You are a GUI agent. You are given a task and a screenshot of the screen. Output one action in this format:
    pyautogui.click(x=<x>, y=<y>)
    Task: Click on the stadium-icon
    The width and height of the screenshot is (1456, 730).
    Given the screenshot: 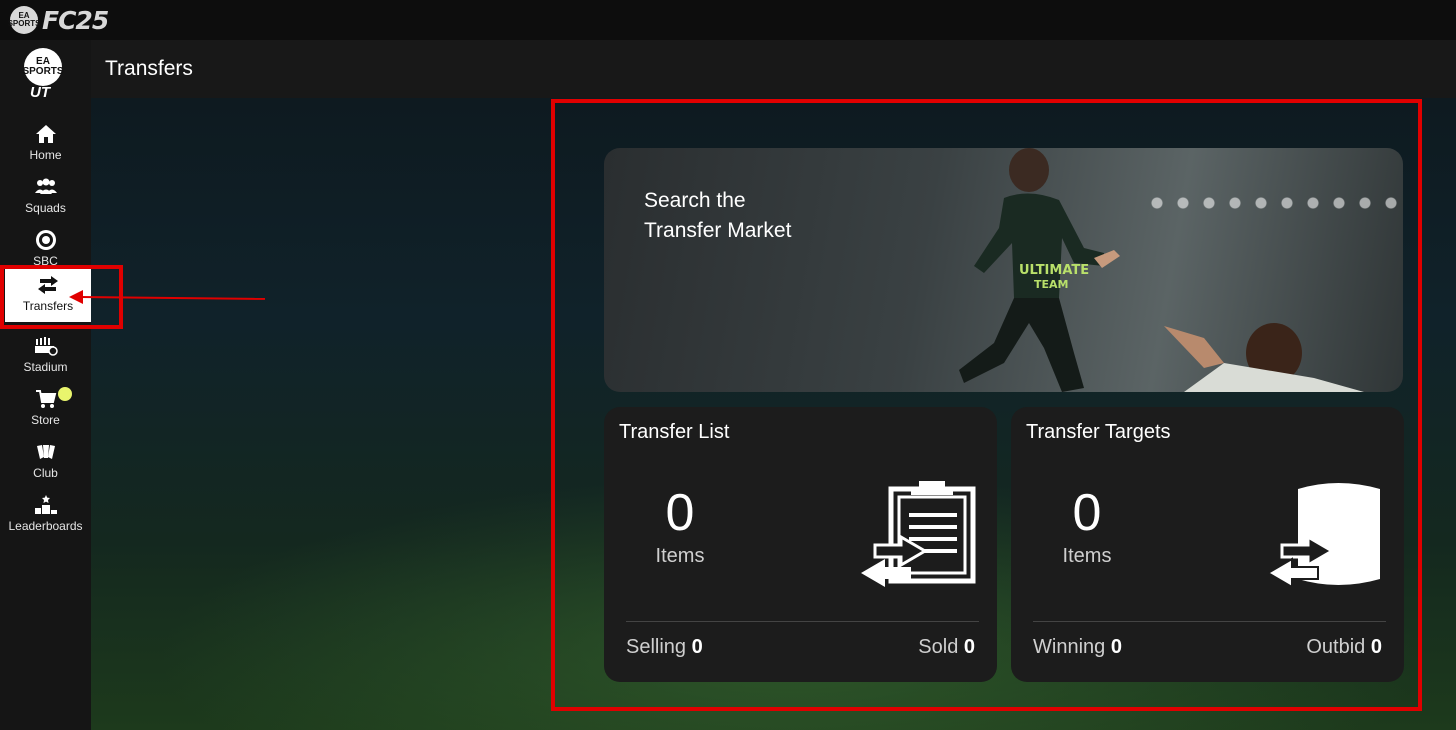 What is the action you would take?
    pyautogui.click(x=46, y=346)
    